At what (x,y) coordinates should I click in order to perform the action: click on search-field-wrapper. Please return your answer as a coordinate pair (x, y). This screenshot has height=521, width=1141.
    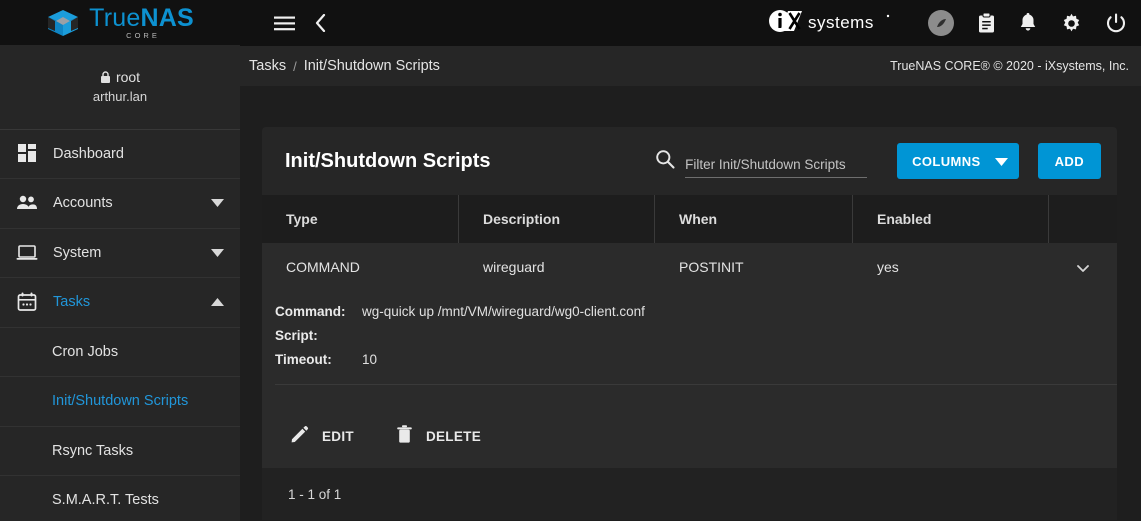
    Looking at the image, I should click on (776, 161).